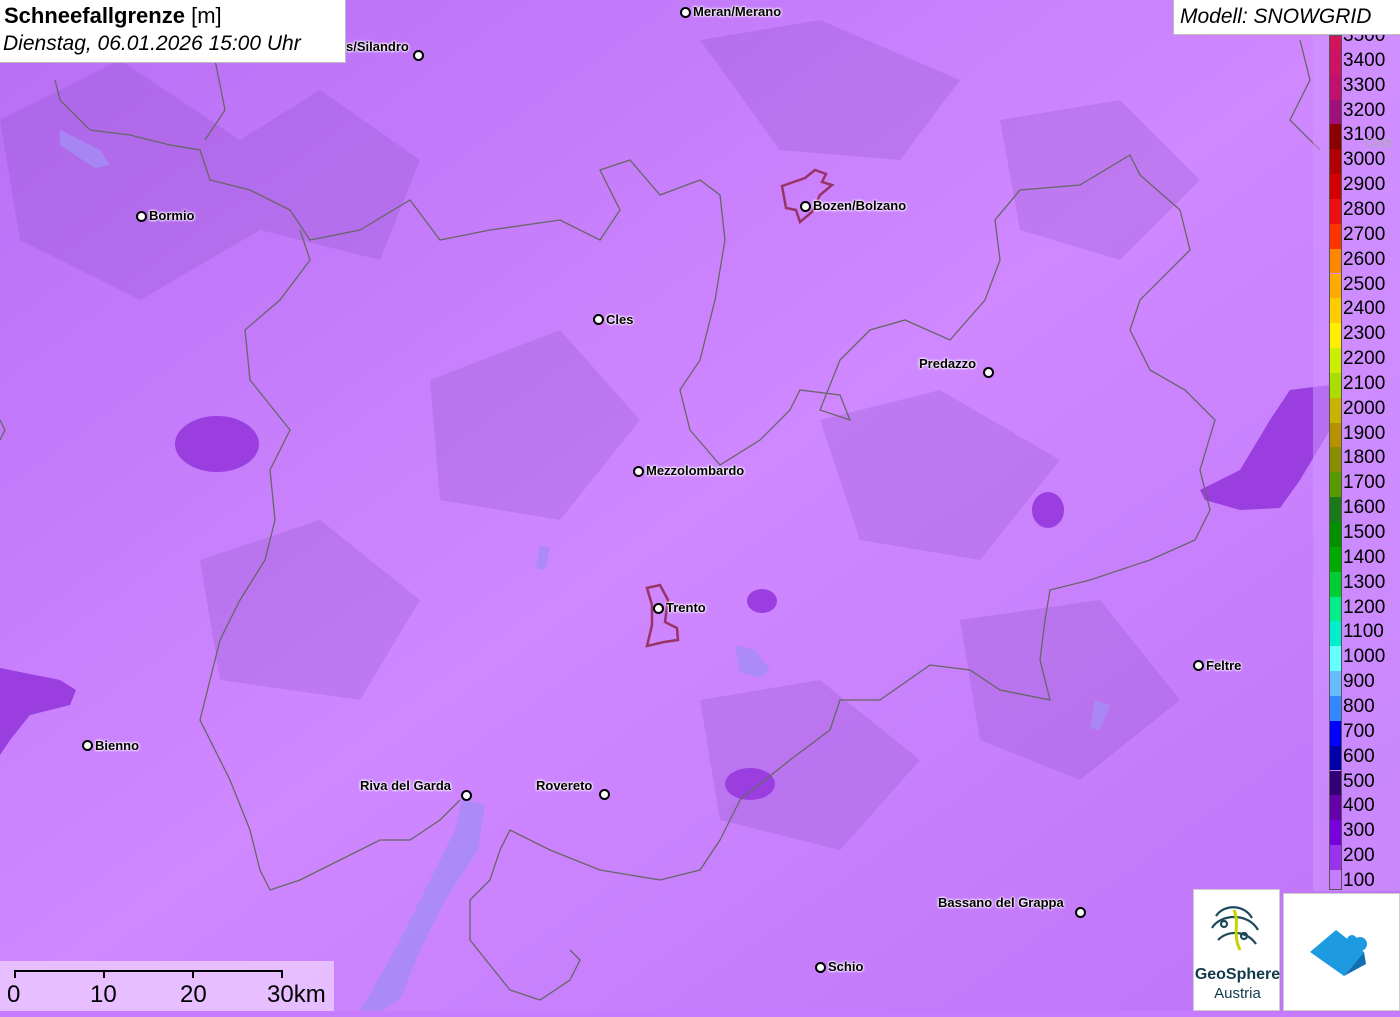  Describe the element at coordinates (695, 470) in the screenshot. I see `city-label-mezzolombardo: Mezzolombardo` at that location.